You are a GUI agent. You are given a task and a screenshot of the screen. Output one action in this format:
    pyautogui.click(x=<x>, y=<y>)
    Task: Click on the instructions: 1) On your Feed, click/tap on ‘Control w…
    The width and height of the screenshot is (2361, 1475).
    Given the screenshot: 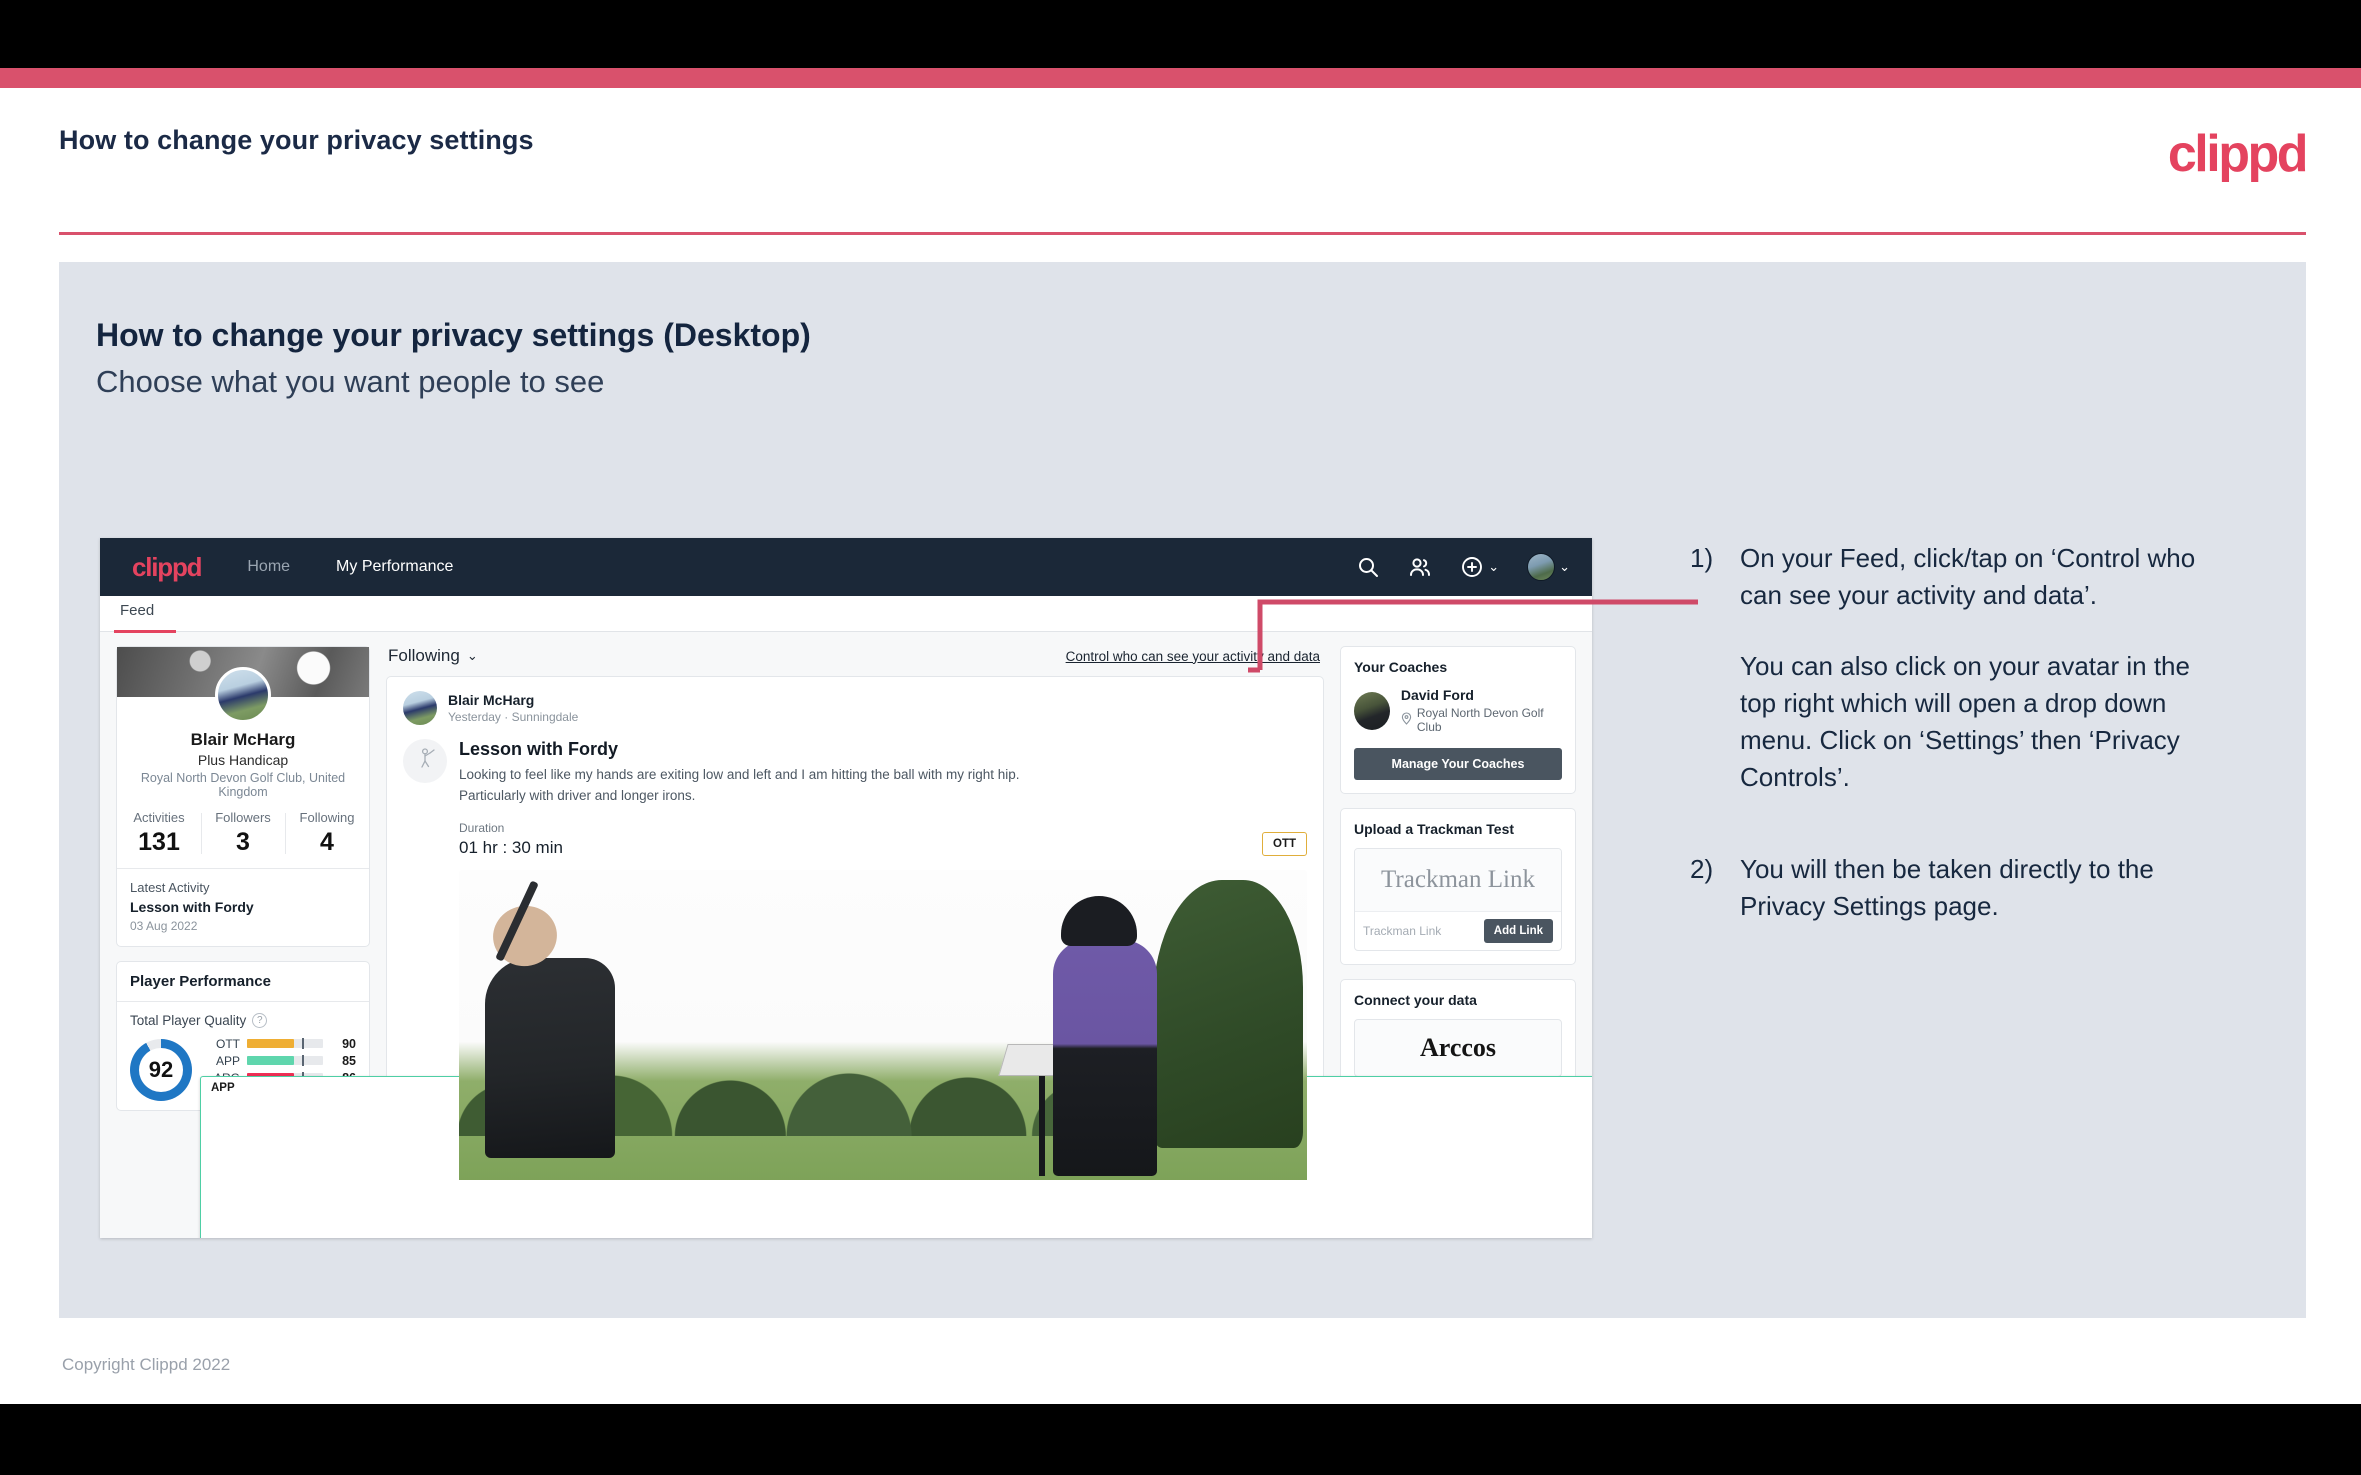 What is the action you would take?
    pyautogui.click(x=1945, y=732)
    